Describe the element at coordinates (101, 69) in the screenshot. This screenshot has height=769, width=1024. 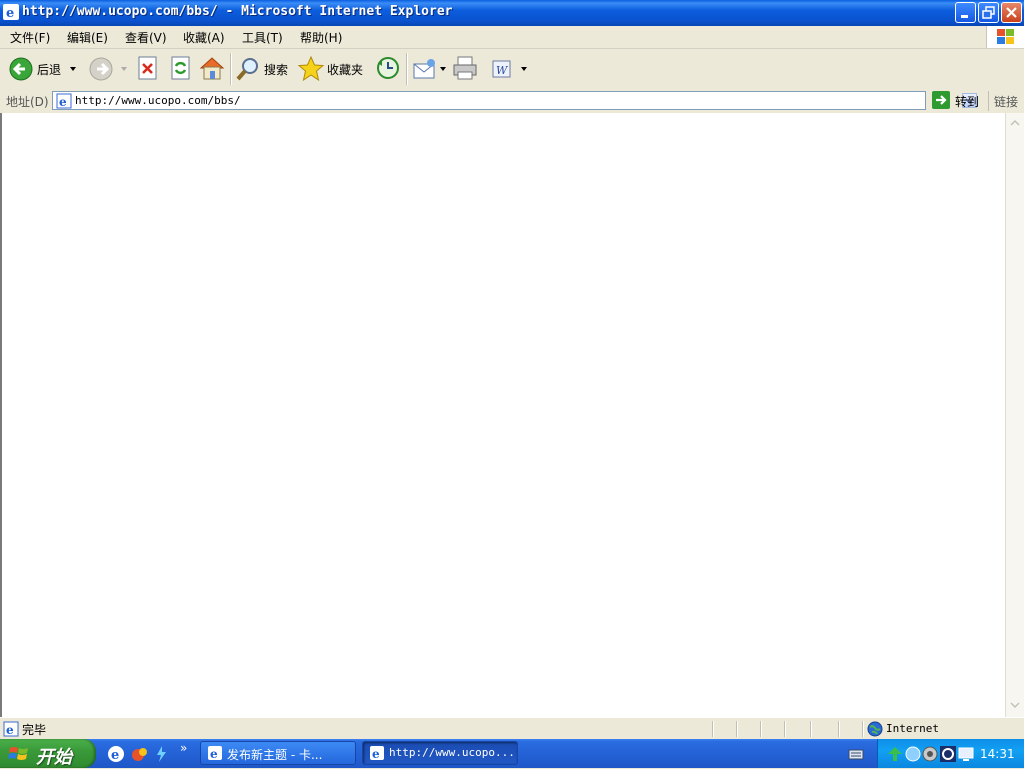
I see `forward-arrow-icon` at that location.